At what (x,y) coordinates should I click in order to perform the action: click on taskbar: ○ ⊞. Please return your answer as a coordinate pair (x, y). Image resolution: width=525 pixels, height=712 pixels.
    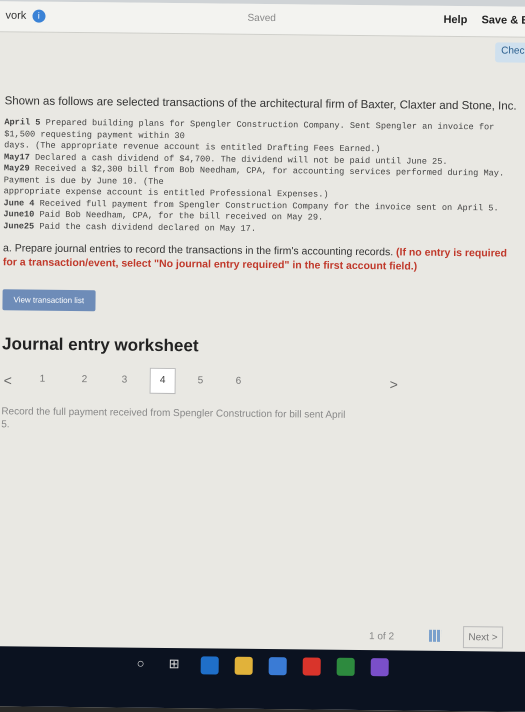
    Looking at the image, I should click on (262, 679).